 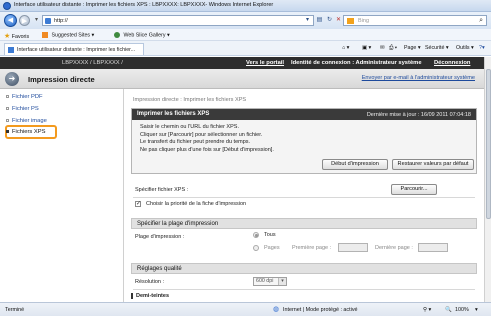 I want to click on home-icon: ⌂ ▾, so click(x=345, y=48).